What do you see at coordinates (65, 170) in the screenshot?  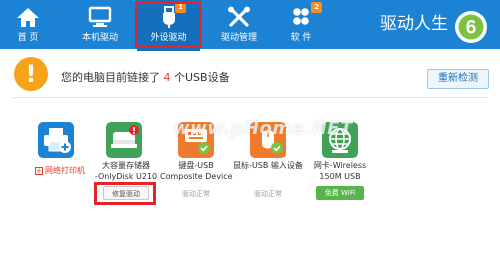 I see `network-printer-label: 网络打印机` at bounding box center [65, 170].